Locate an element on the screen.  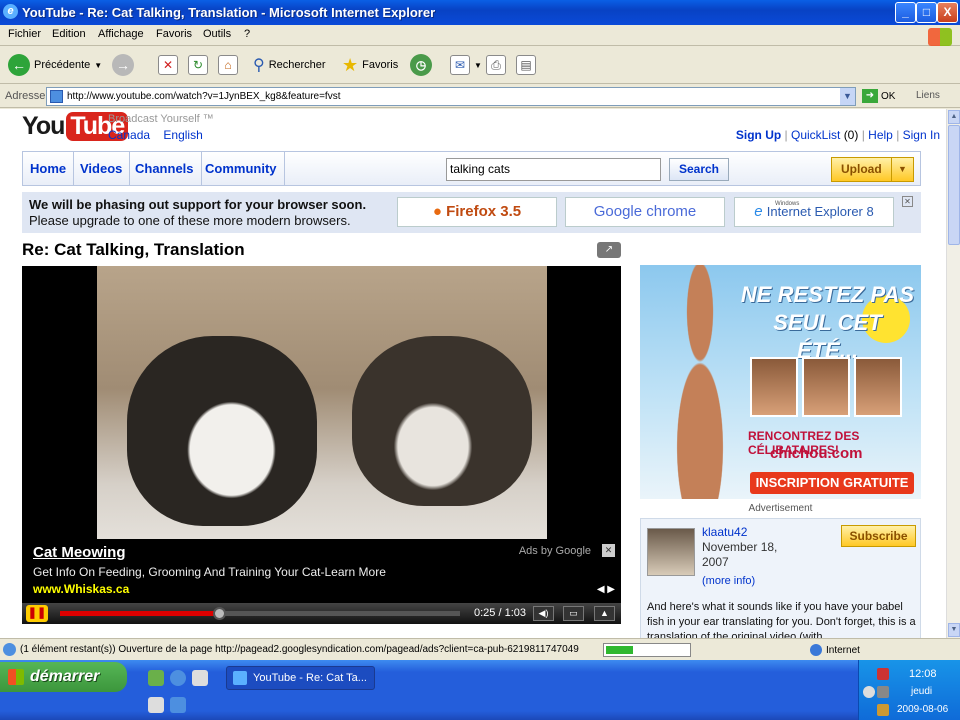
notice-close-icon: ✕ is located at coordinates (907, 201).